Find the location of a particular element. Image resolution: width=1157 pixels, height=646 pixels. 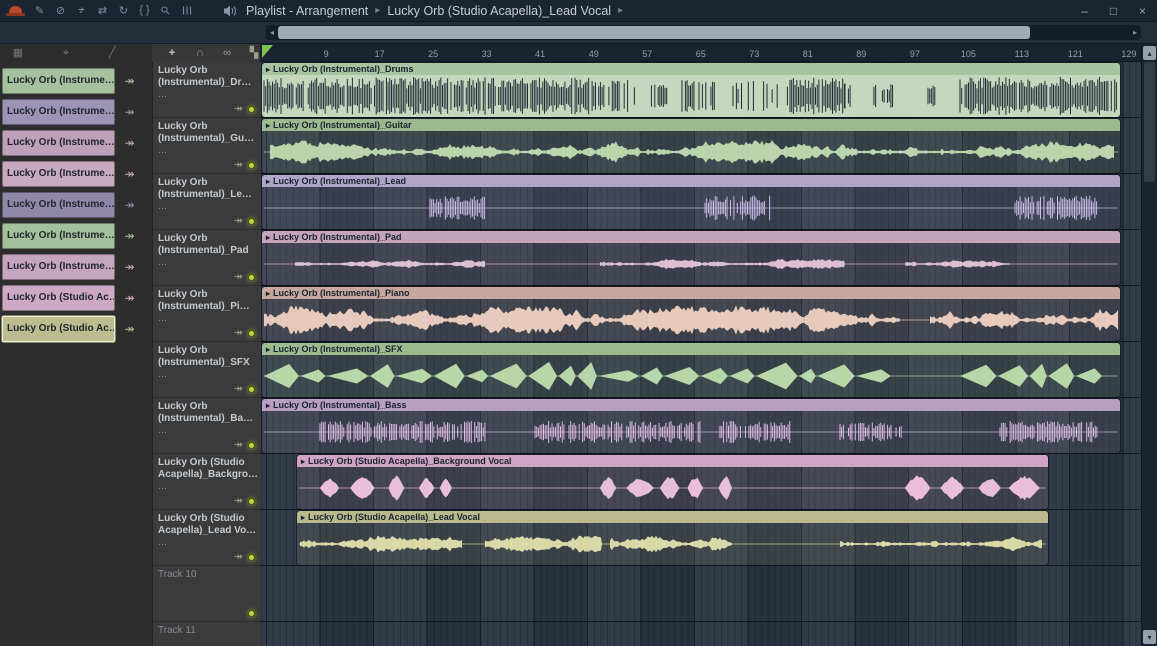

scroll-down-icon: ▾ is located at coordinates (1149, 637).